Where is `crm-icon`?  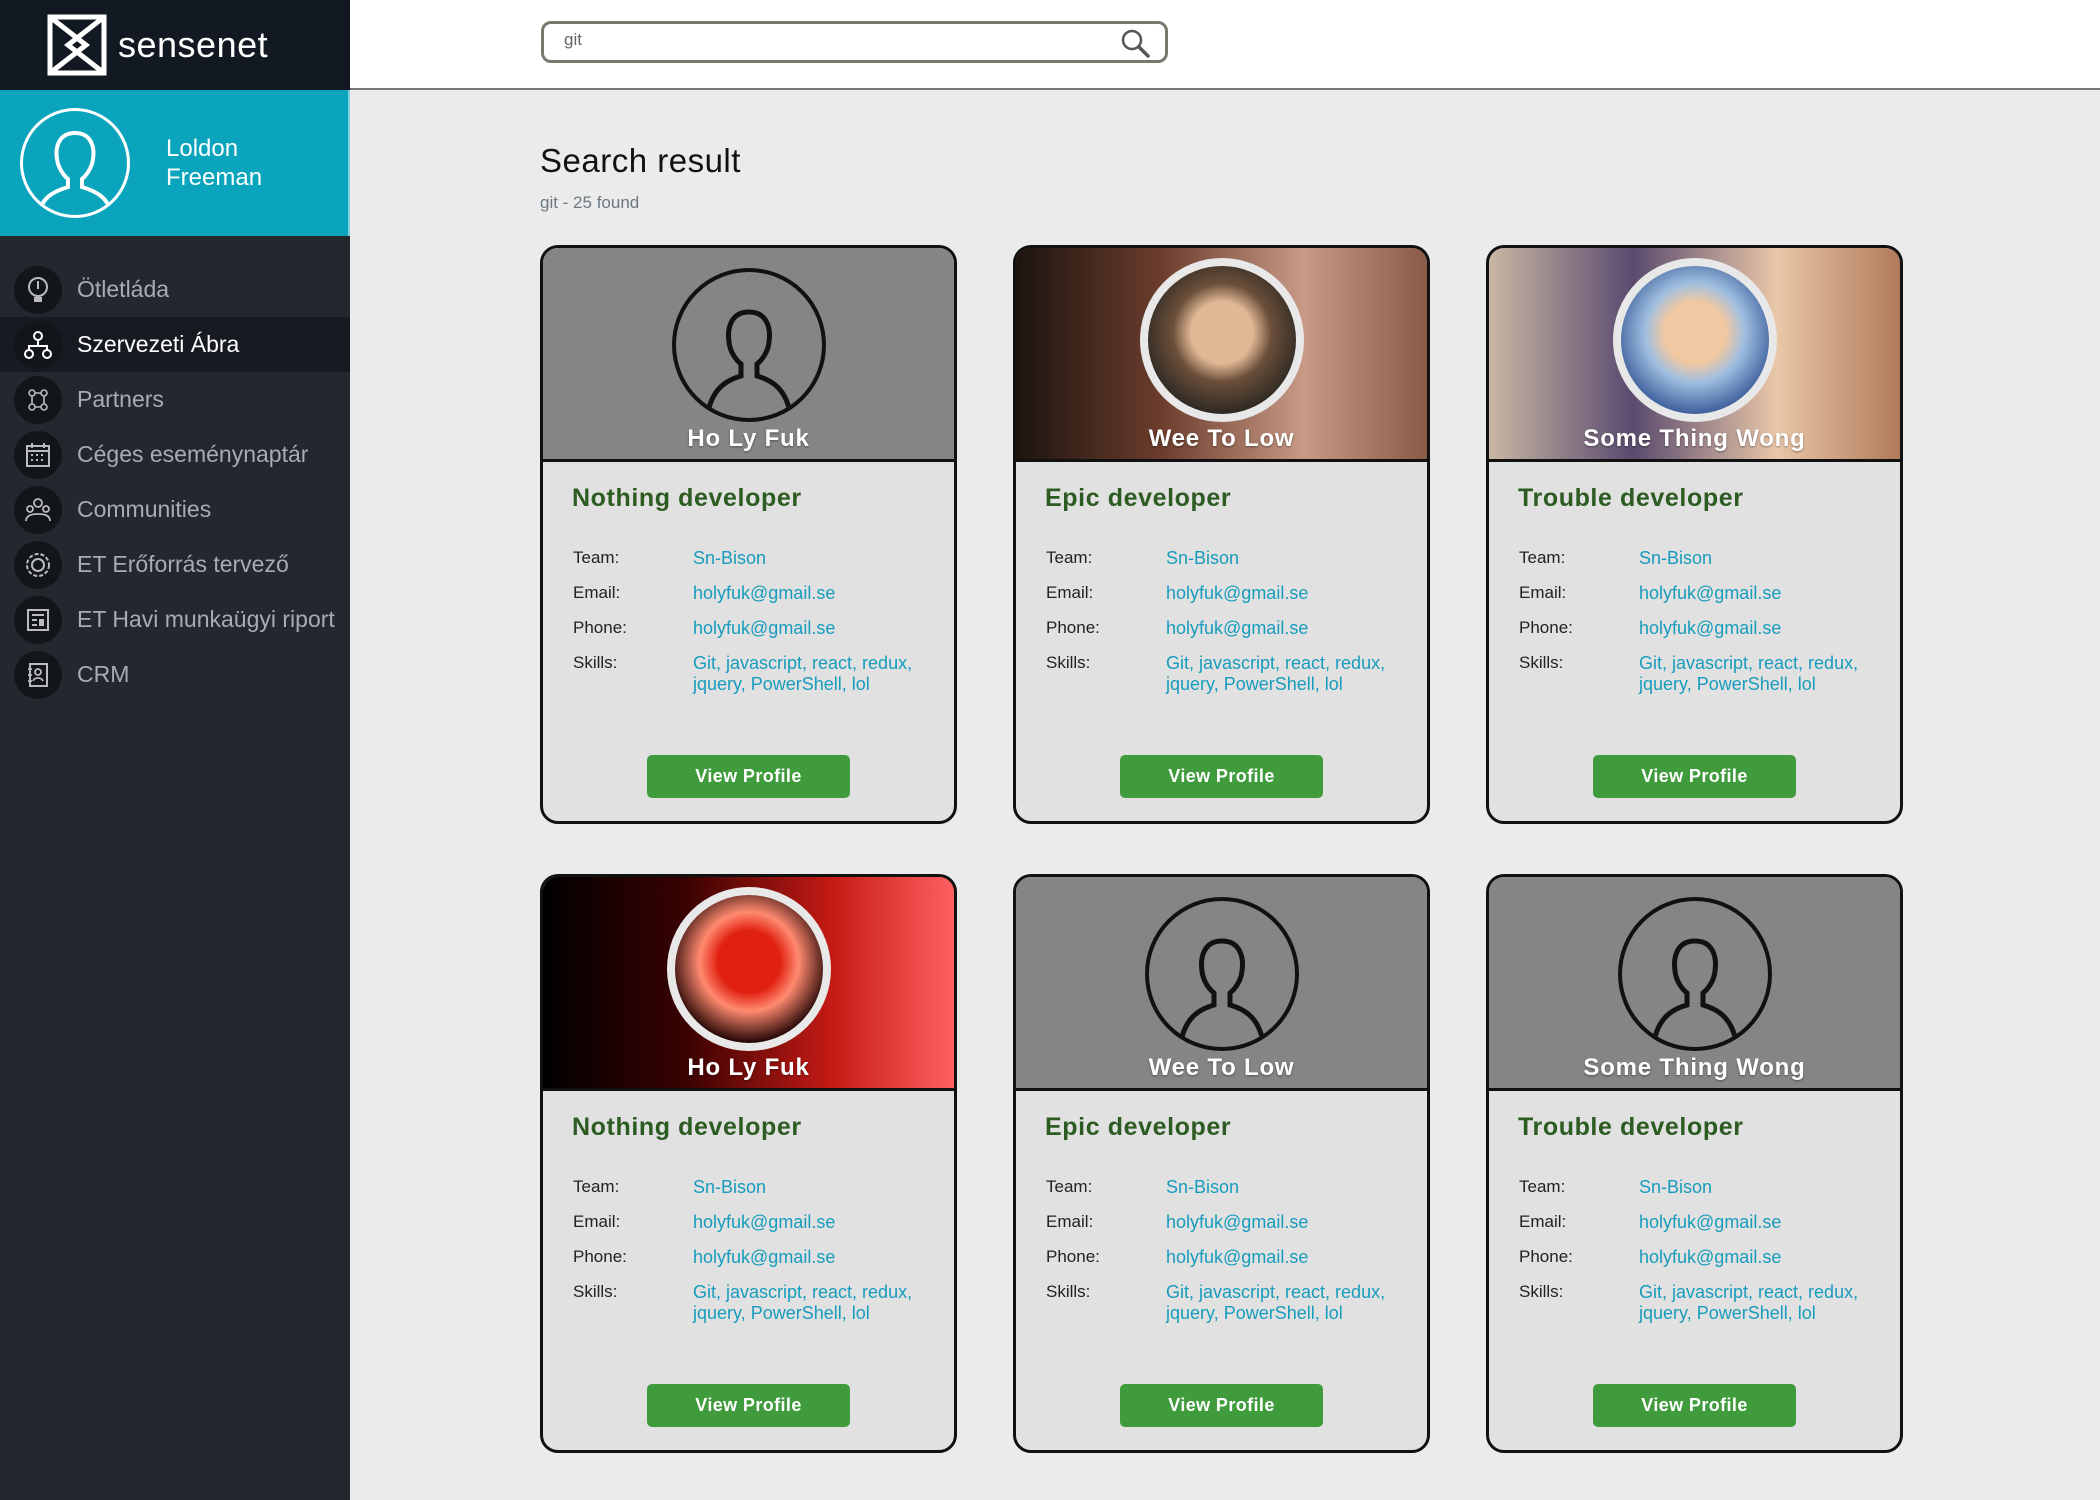 crm-icon is located at coordinates (38, 674).